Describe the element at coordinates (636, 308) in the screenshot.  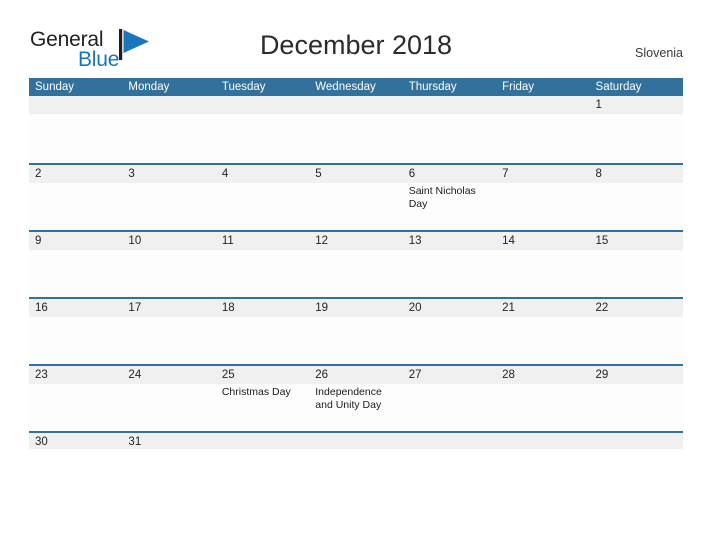
I see `day-number: 22` at that location.